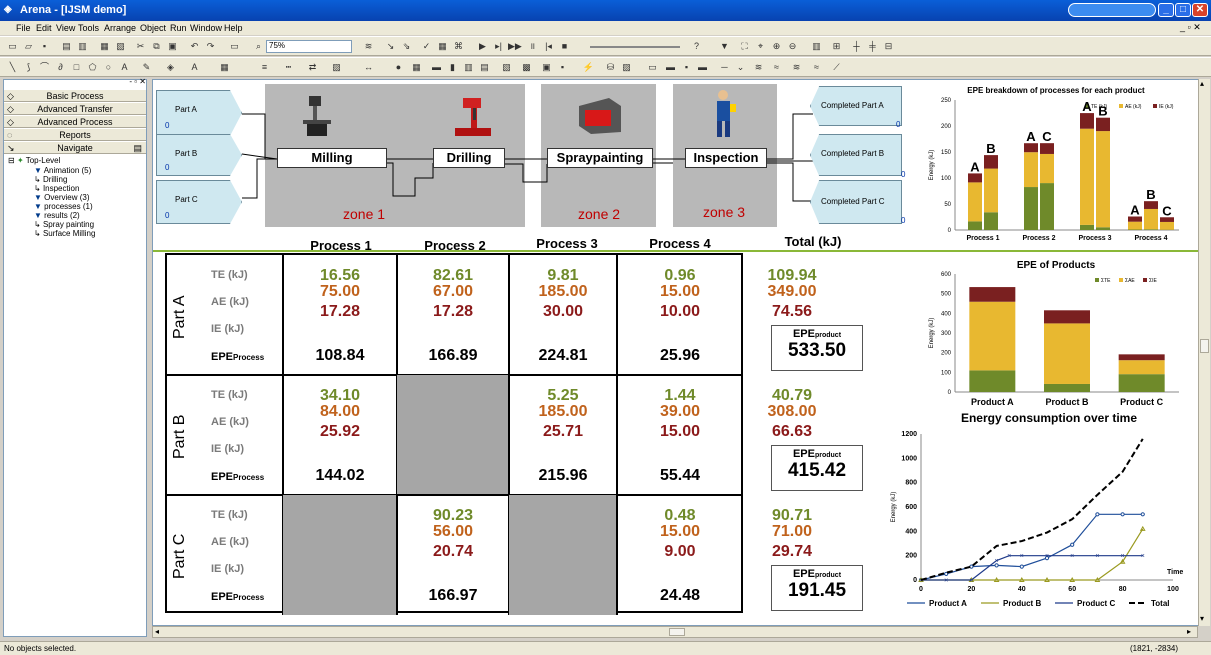 This screenshot has width=1211, height=655. Describe the element at coordinates (368, 67) in the screenshot. I see `show-dimensions-icon: ↔` at that location.